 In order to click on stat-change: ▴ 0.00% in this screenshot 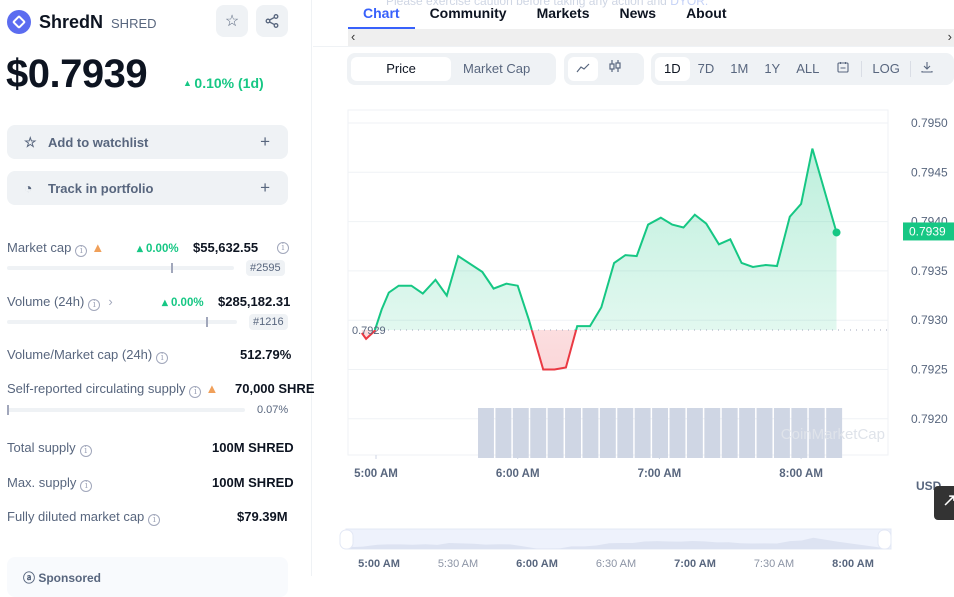, I will do `click(158, 249)`.